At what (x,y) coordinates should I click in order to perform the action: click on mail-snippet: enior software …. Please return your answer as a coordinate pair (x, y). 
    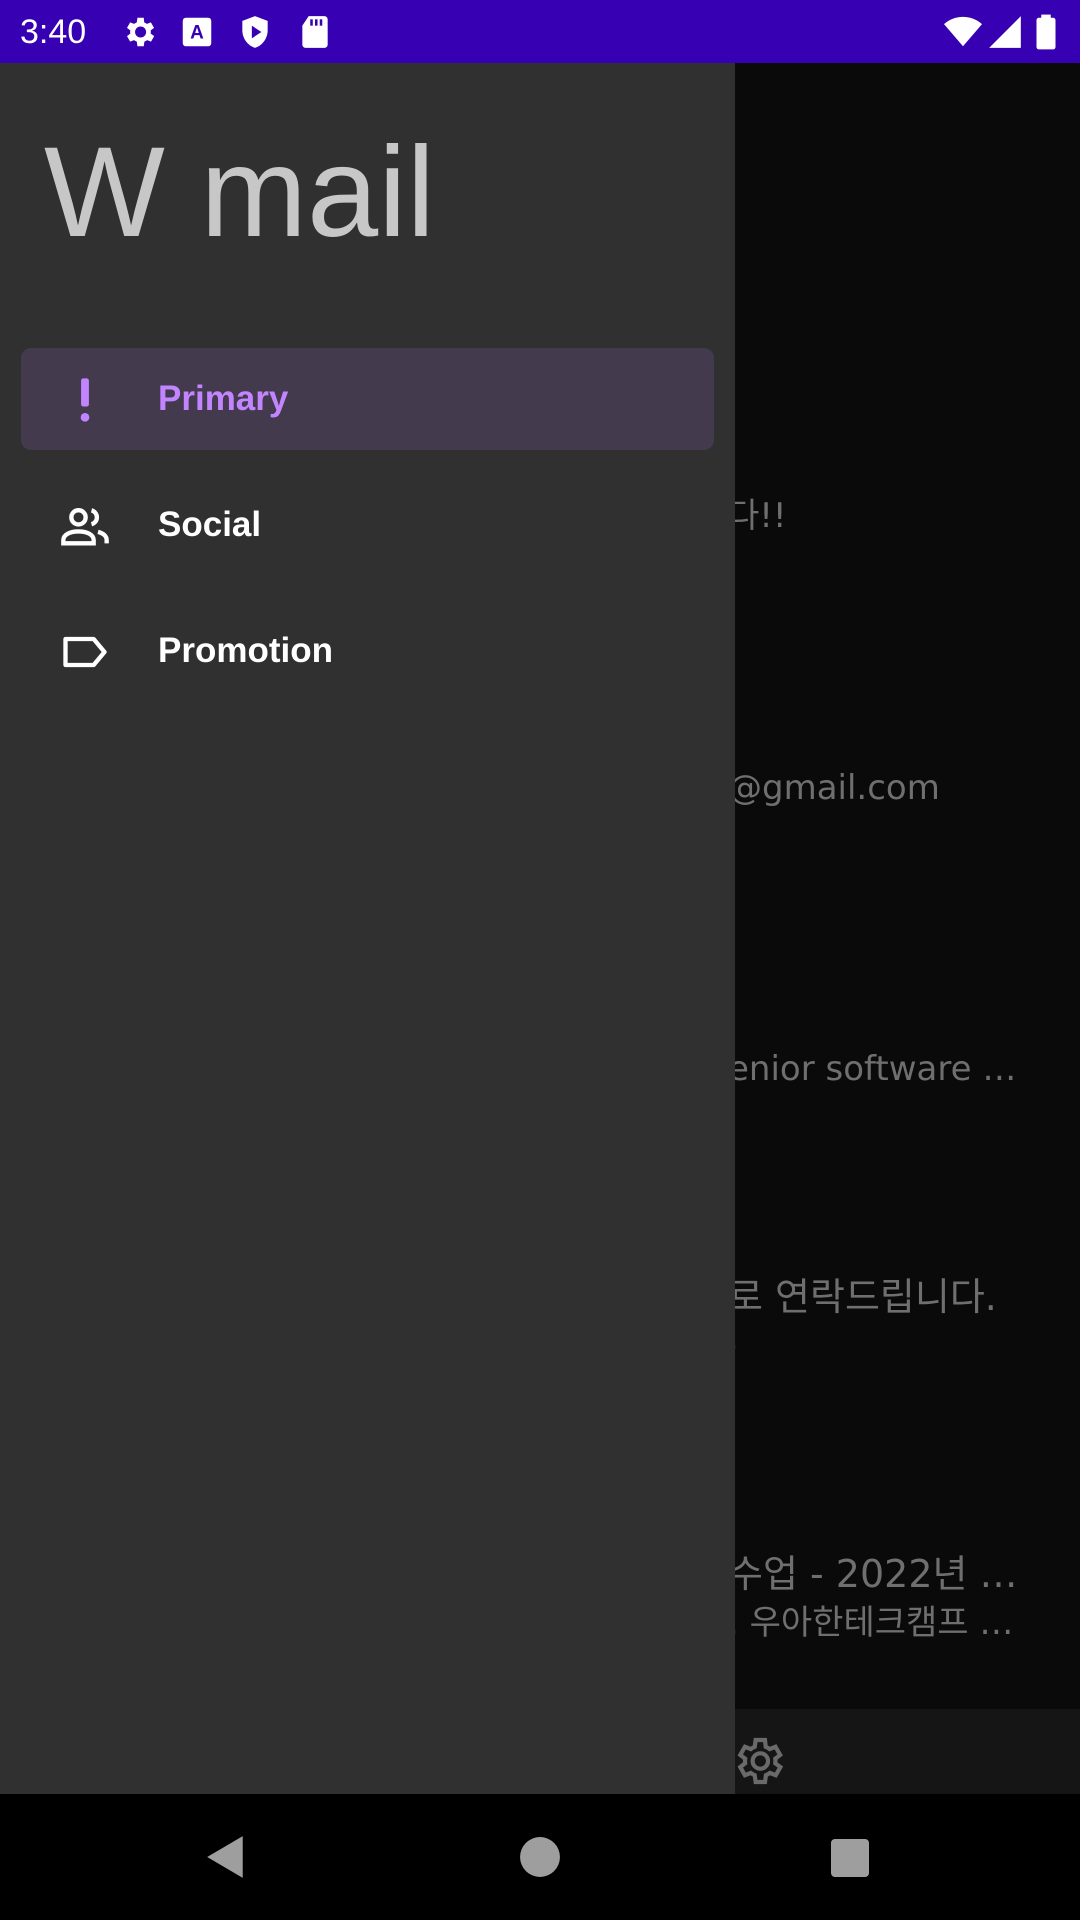
    Looking at the image, I should click on (872, 1069).